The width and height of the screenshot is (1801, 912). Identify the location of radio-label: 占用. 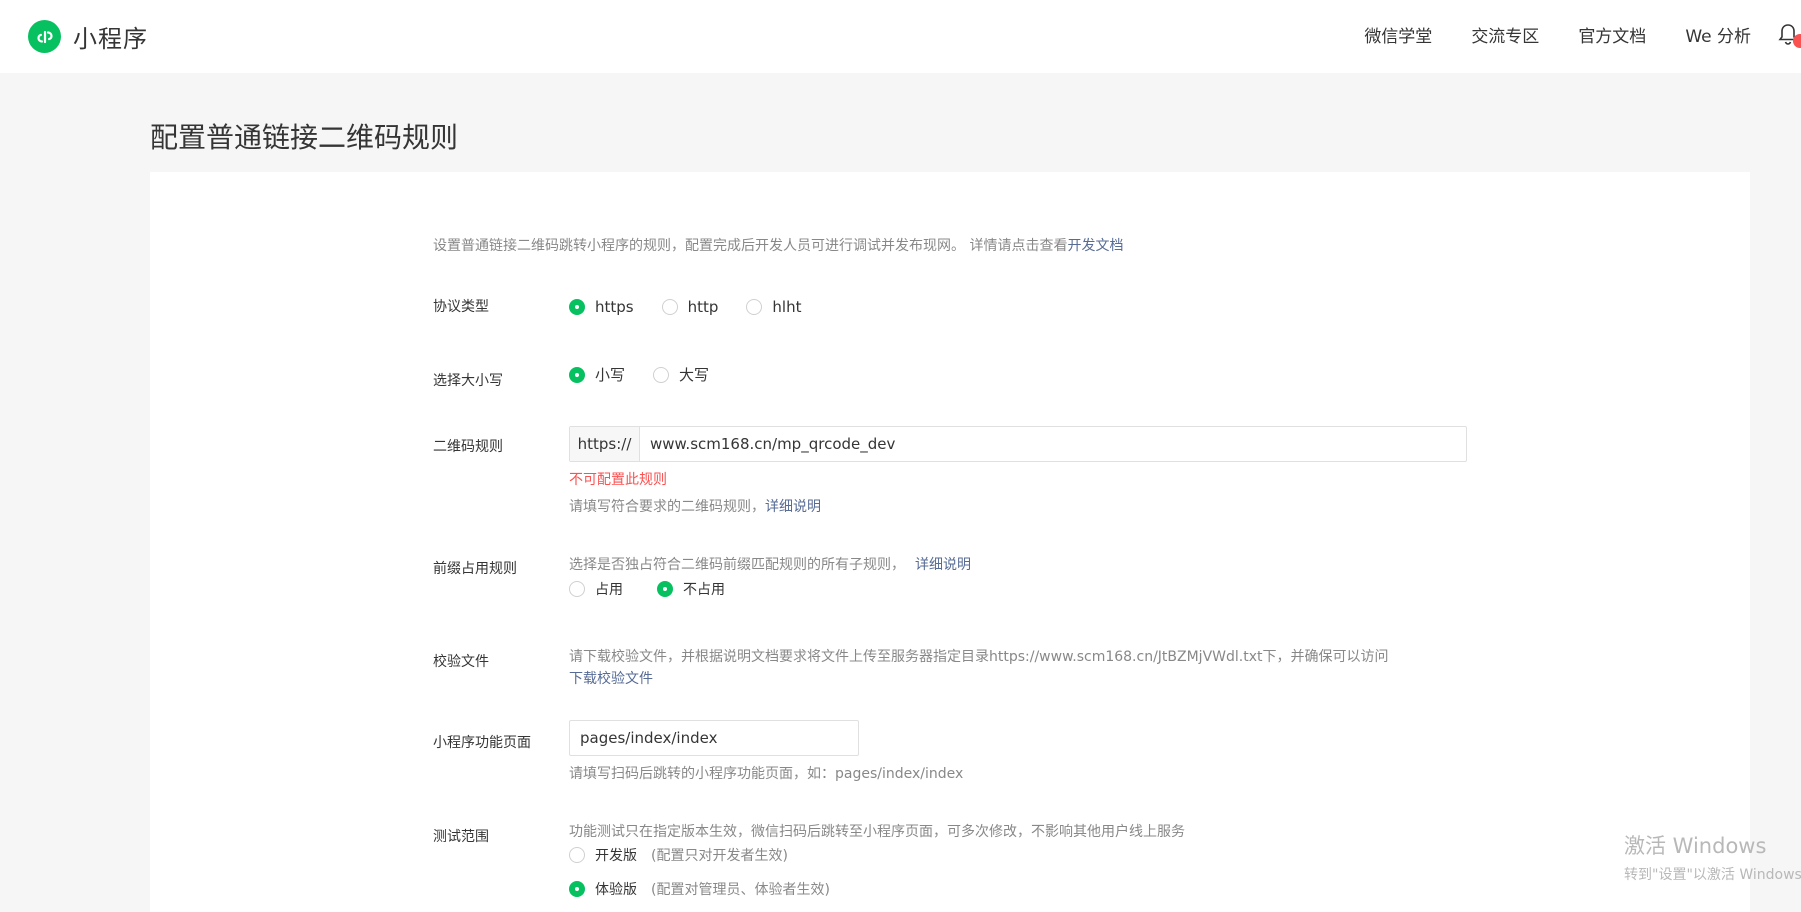
(609, 590).